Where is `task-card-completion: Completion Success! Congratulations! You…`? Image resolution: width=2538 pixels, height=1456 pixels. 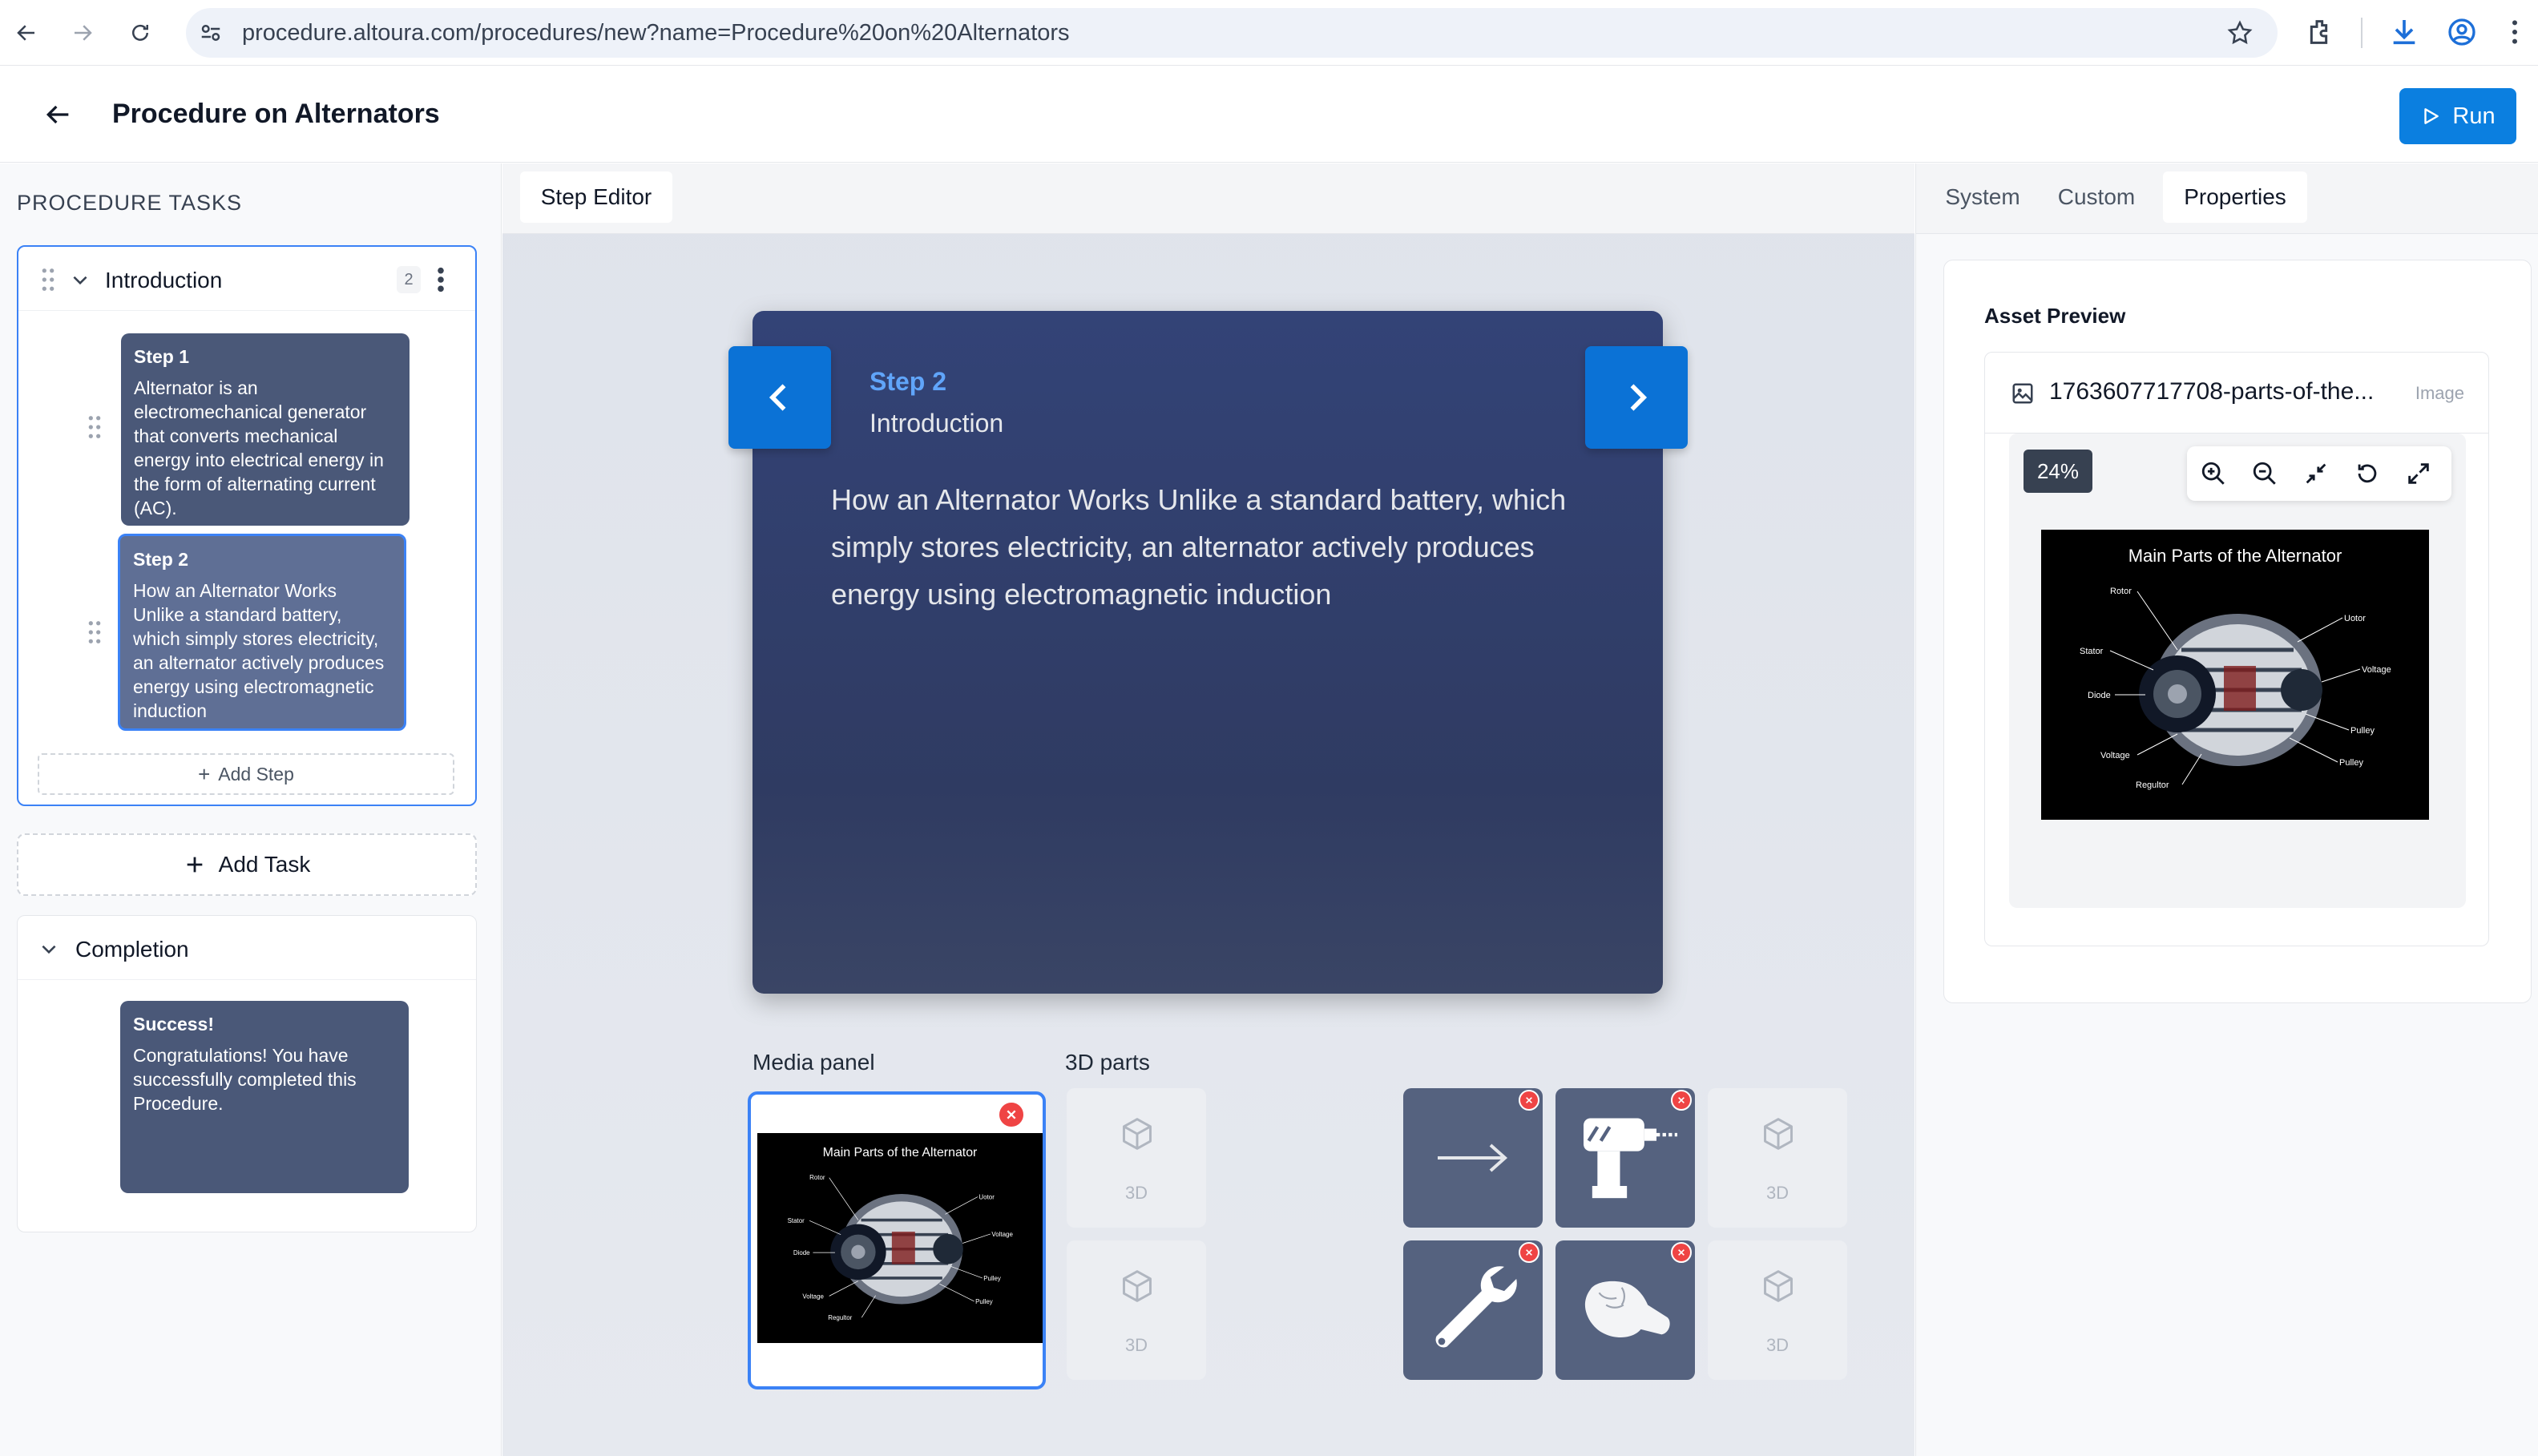
task-card-completion: Completion Success! Congratulations! You… is located at coordinates (247, 1073).